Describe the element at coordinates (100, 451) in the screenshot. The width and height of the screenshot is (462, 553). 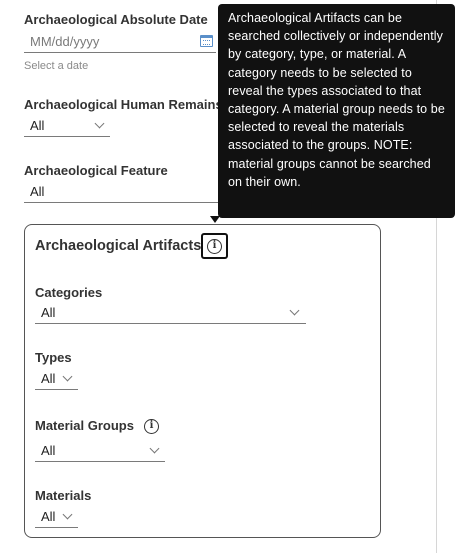
I see `material-groups-select: All` at that location.